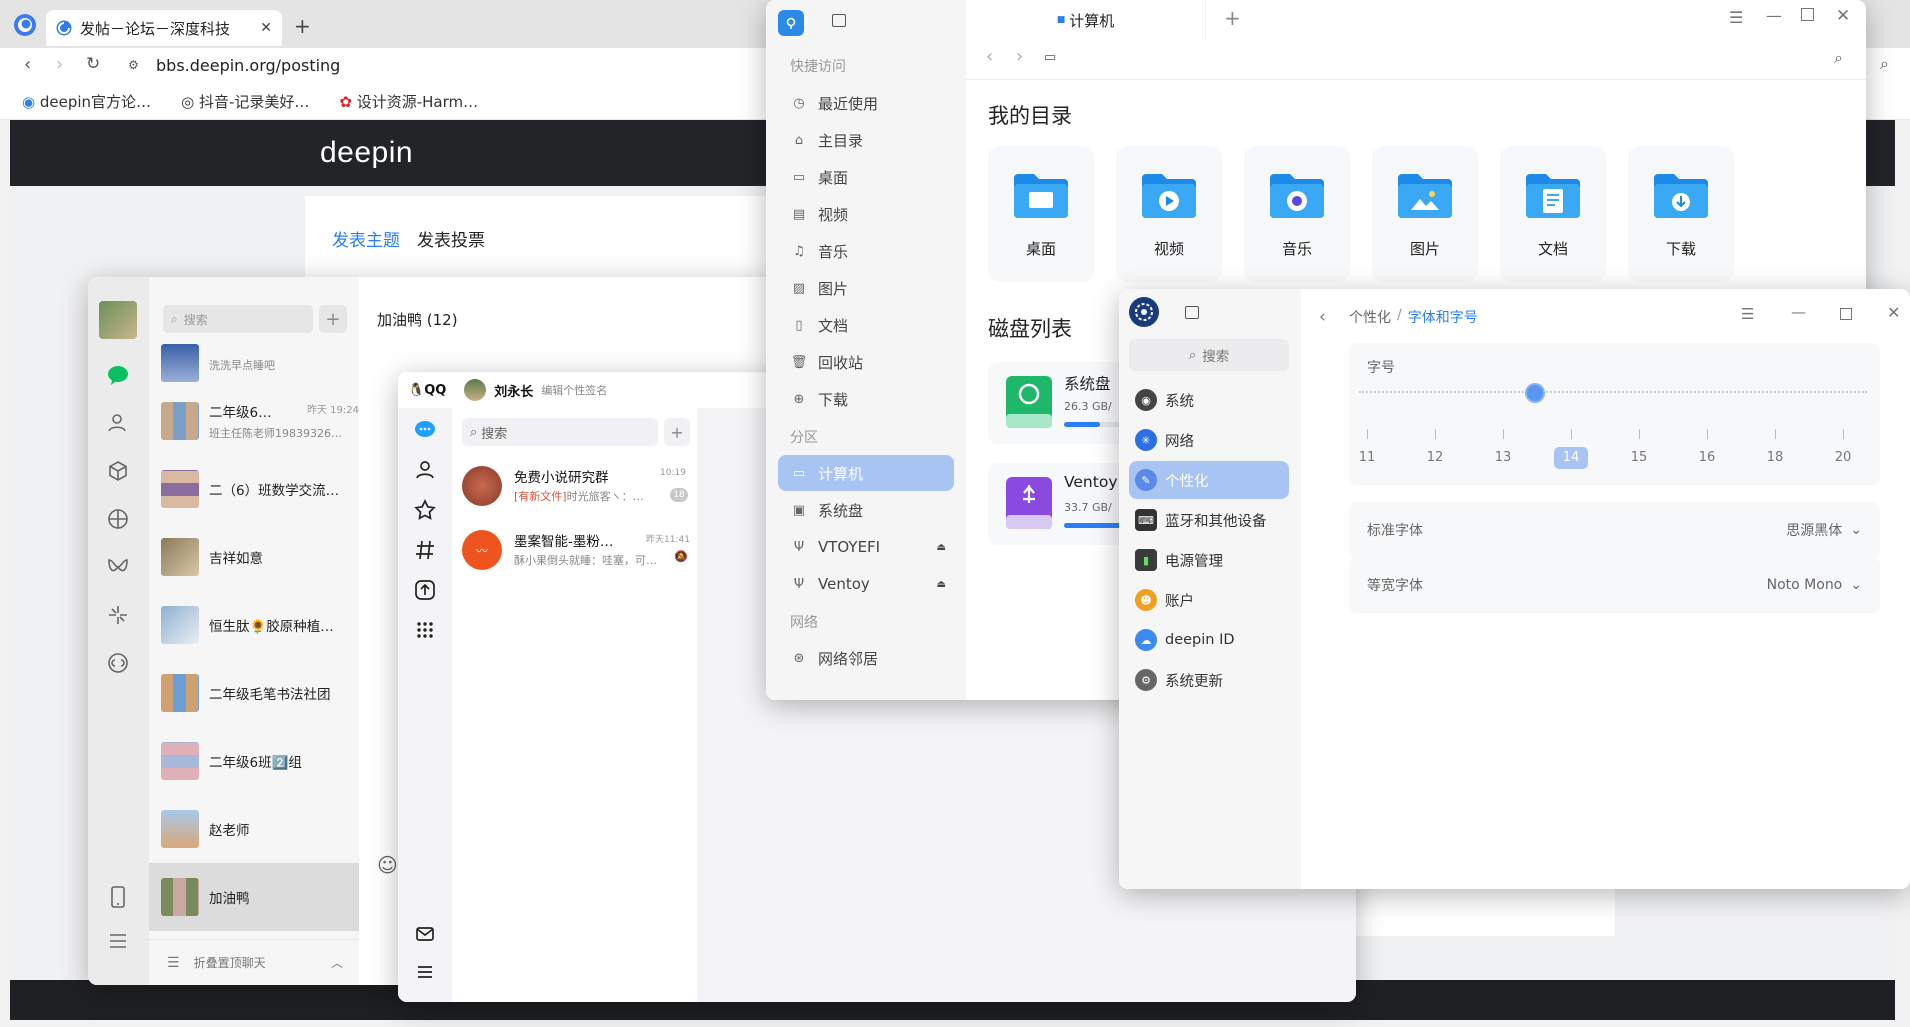  I want to click on font-size-slider-thumb, so click(1535, 393).